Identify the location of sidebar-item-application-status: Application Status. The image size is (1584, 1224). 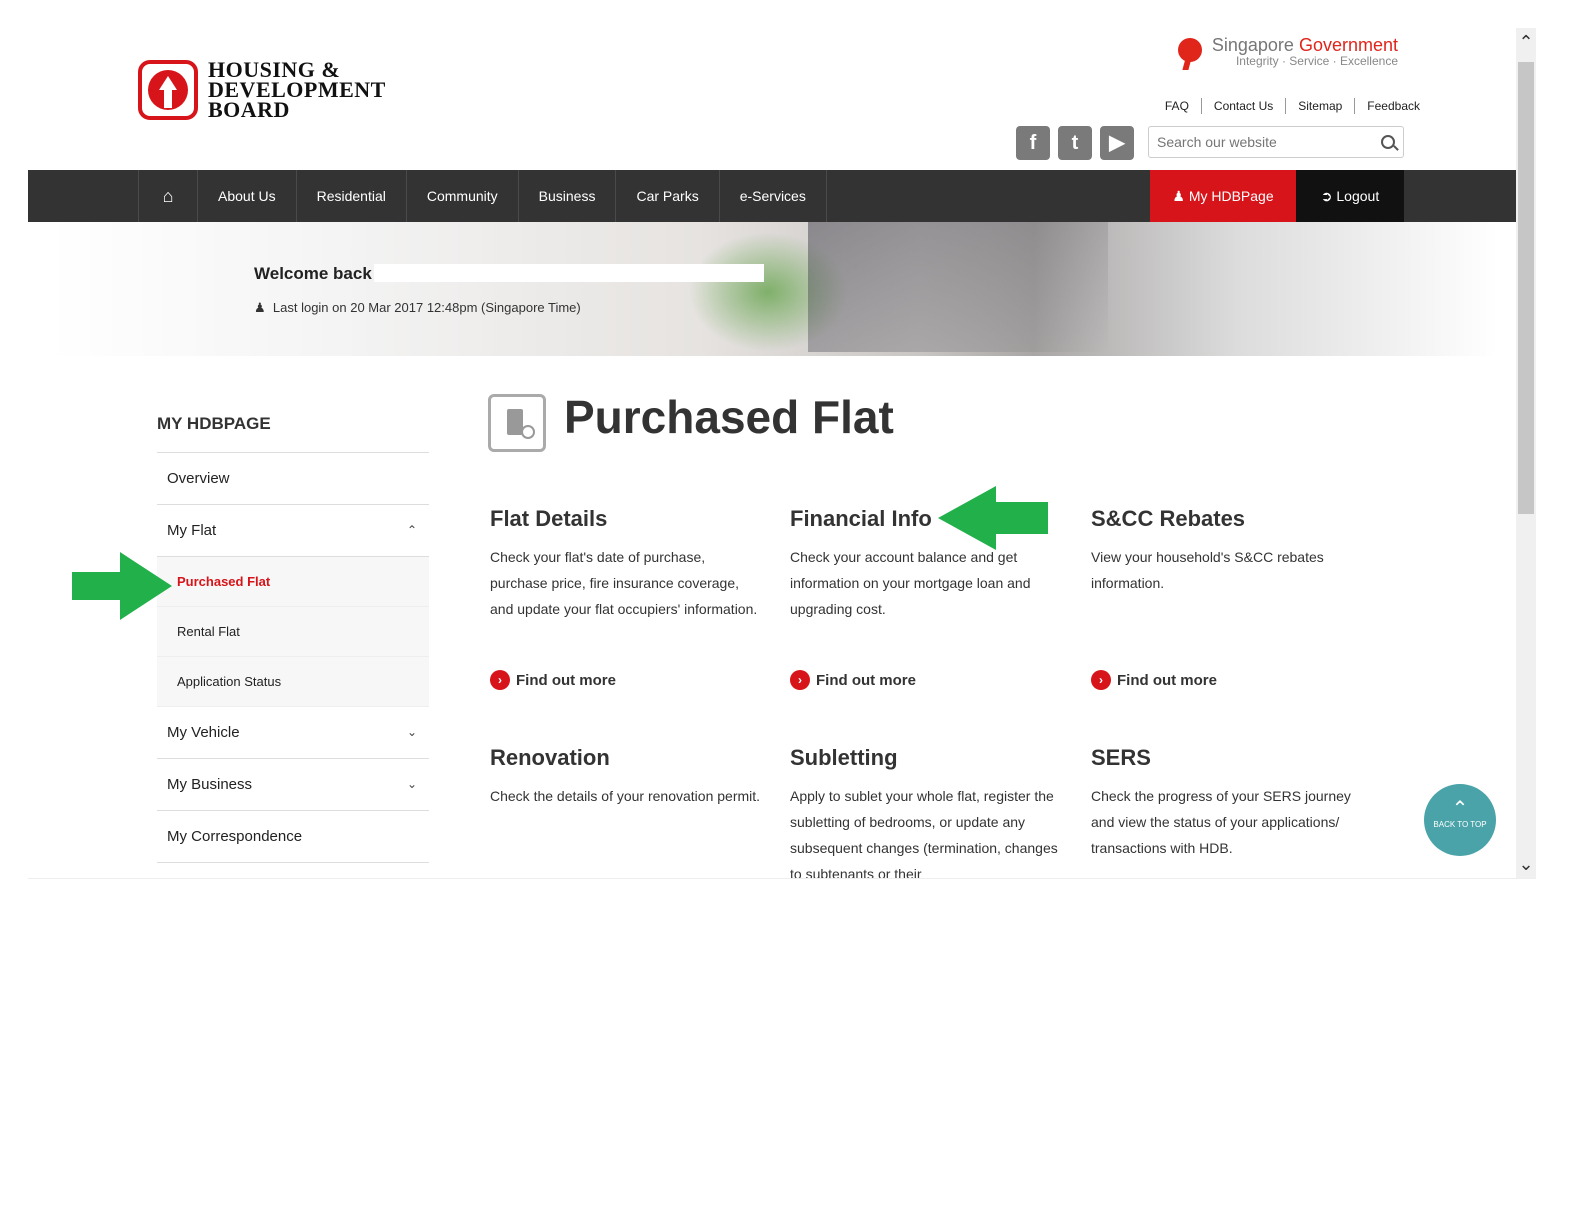
(293, 682).